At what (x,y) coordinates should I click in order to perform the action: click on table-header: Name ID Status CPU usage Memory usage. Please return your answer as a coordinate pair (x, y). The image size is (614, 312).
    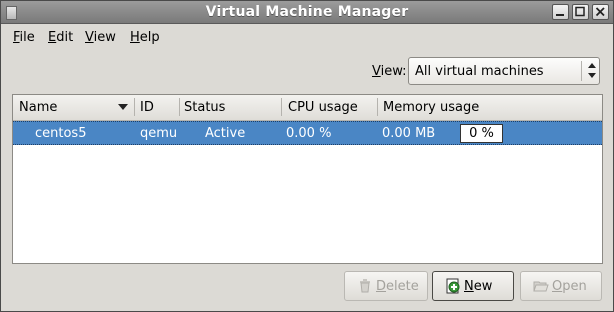
    Looking at the image, I should click on (307, 108).